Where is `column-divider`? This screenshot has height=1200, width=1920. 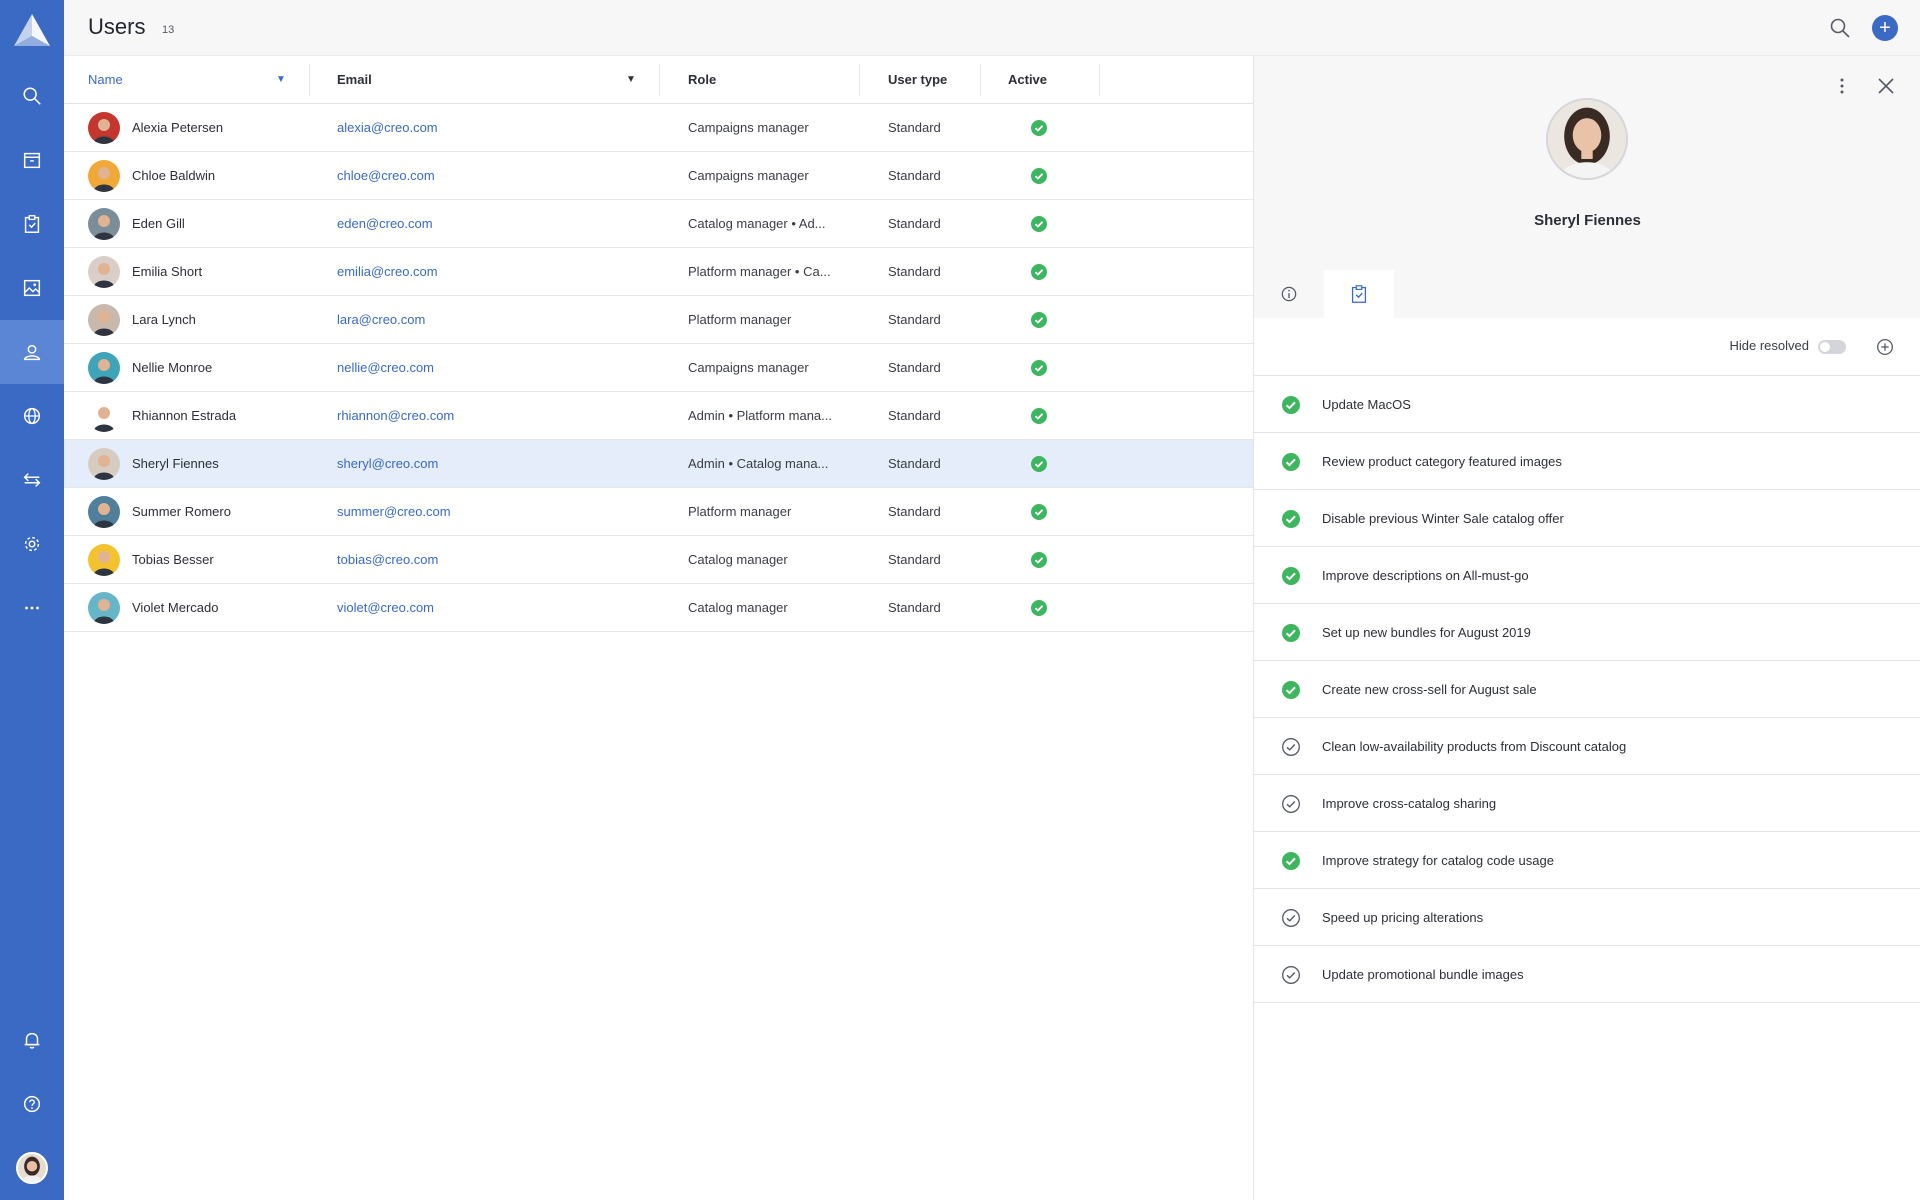 column-divider is located at coordinates (980, 80).